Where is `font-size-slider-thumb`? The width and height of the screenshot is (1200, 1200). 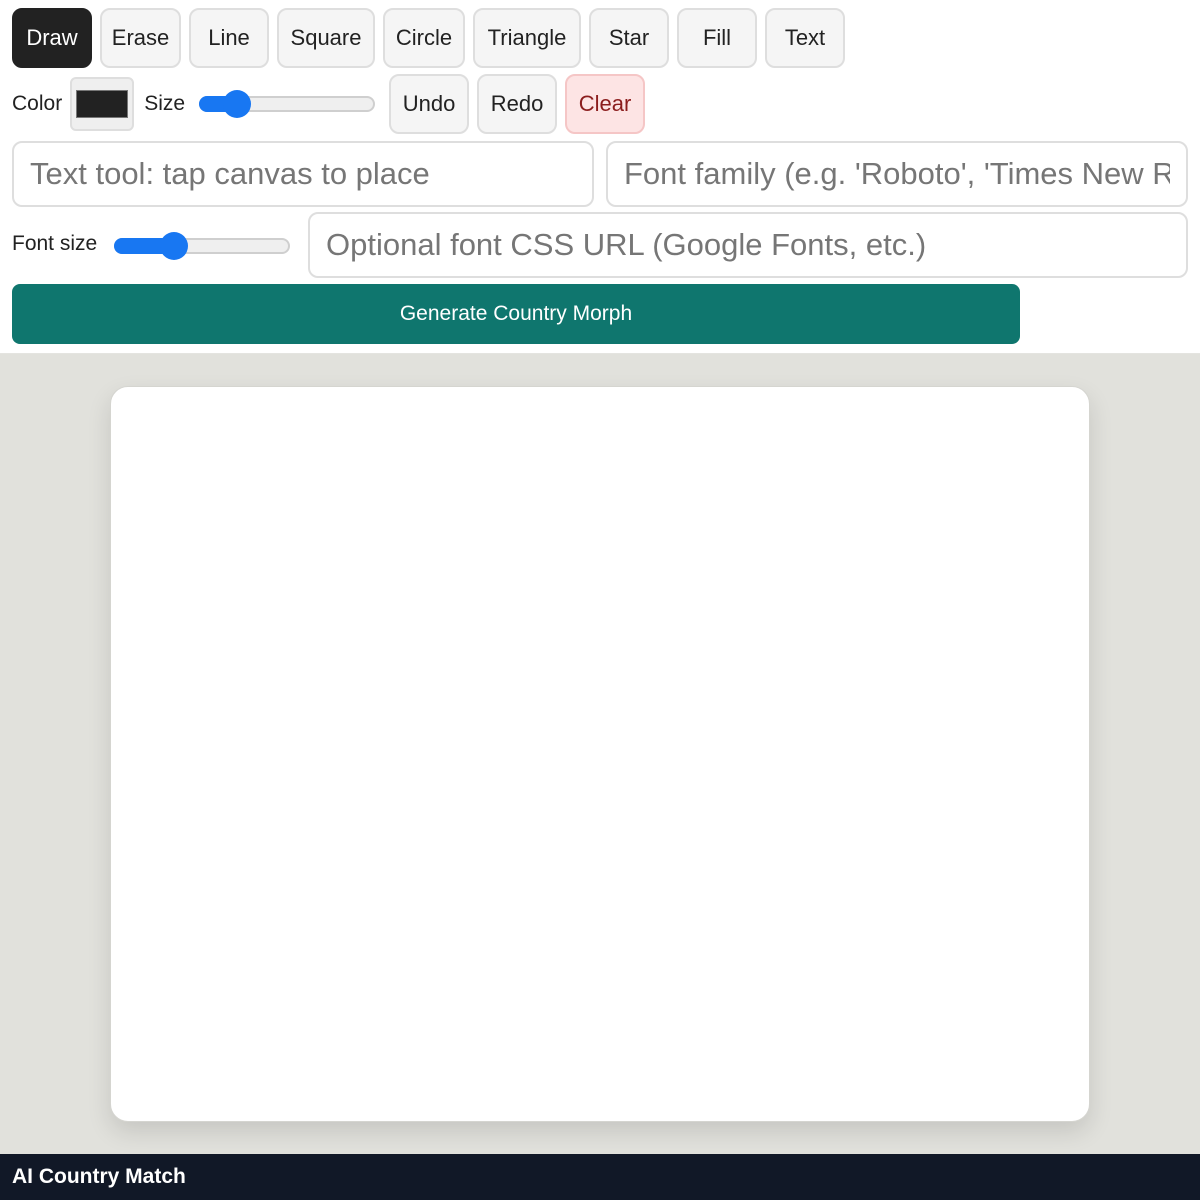 font-size-slider-thumb is located at coordinates (173, 246).